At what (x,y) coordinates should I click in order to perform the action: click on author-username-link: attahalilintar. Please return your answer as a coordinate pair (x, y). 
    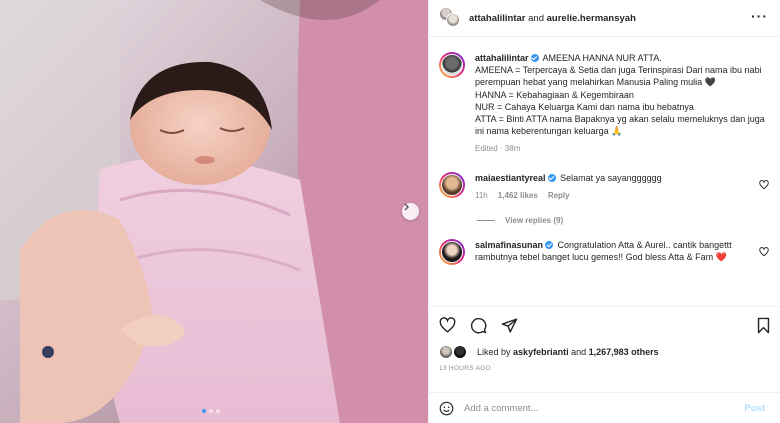
    Looking at the image, I should click on (497, 18).